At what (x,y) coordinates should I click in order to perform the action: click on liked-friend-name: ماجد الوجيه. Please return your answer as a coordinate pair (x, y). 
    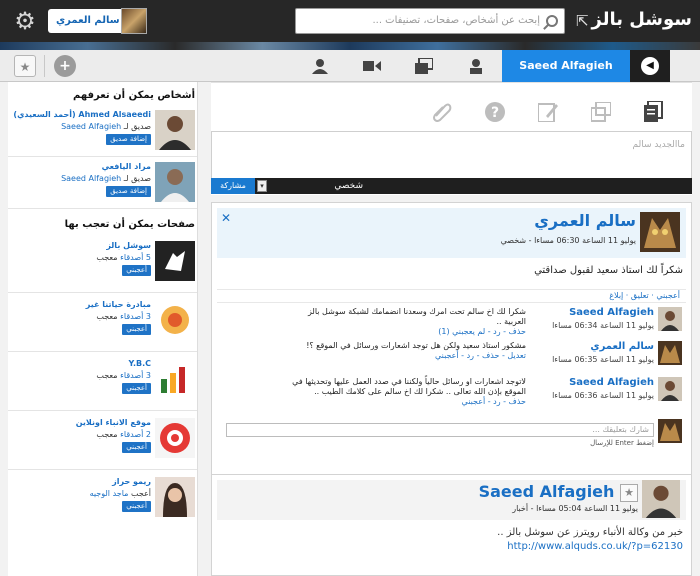
    Looking at the image, I should click on (109, 493).